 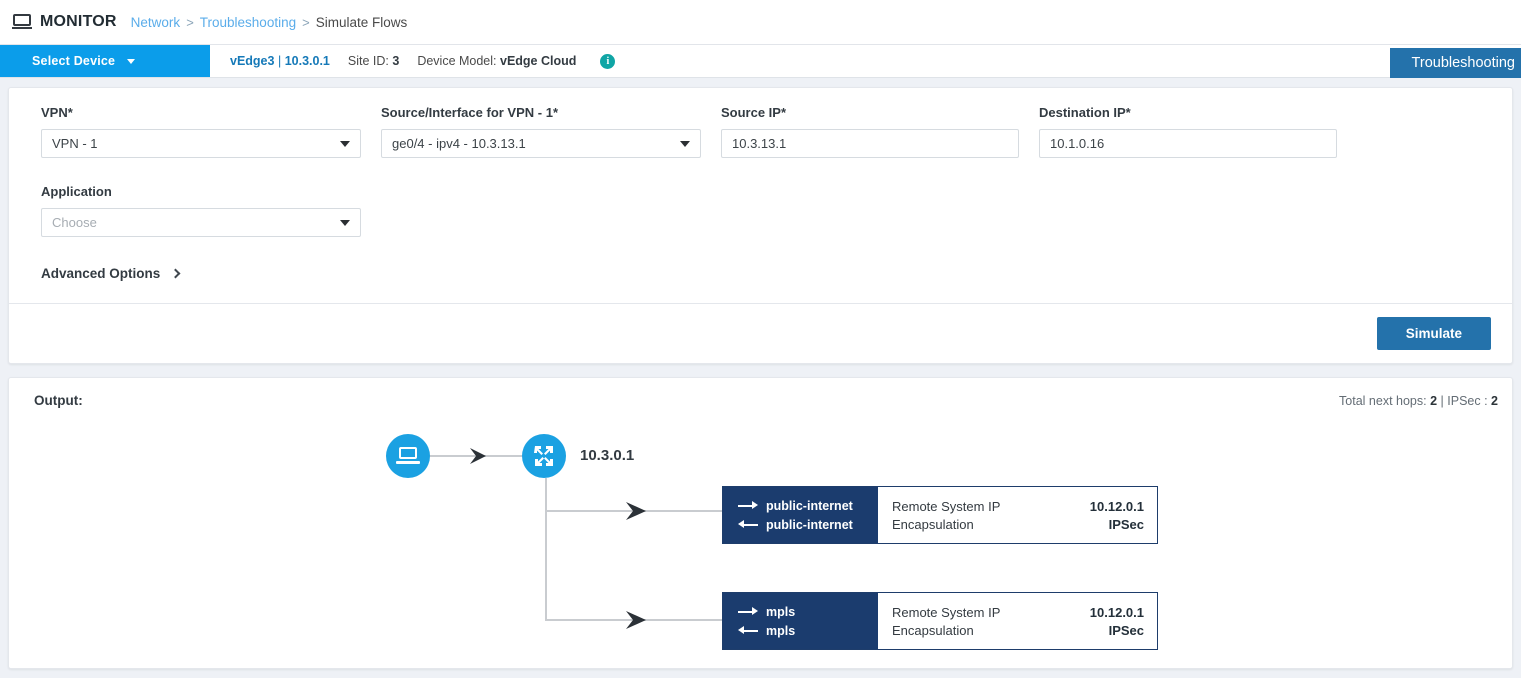 I want to click on vpn-select: VPN - 1, so click(x=201, y=143).